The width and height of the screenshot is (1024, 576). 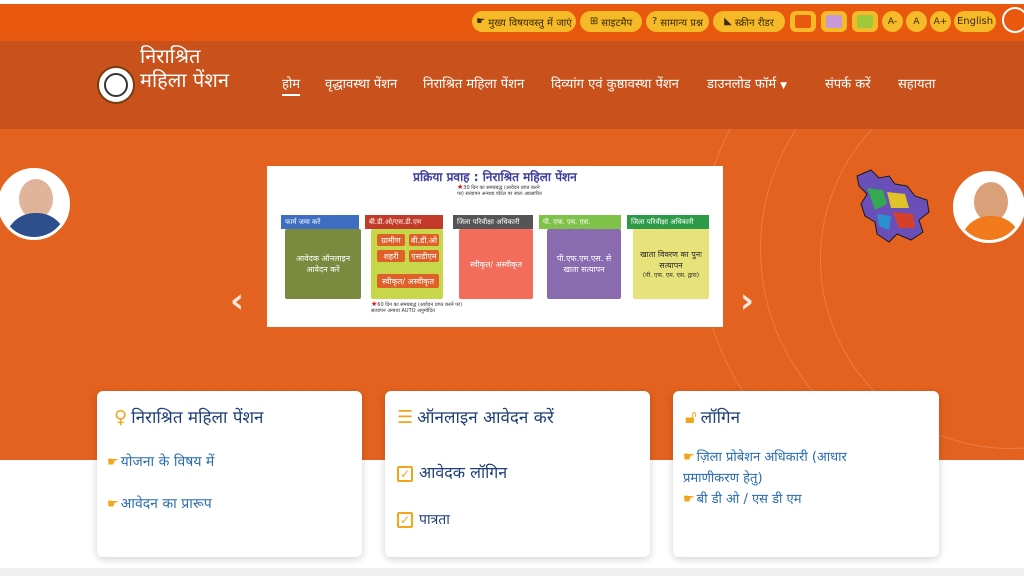 What do you see at coordinates (916, 21) in the screenshot?
I see `font-normal-button: A` at bounding box center [916, 21].